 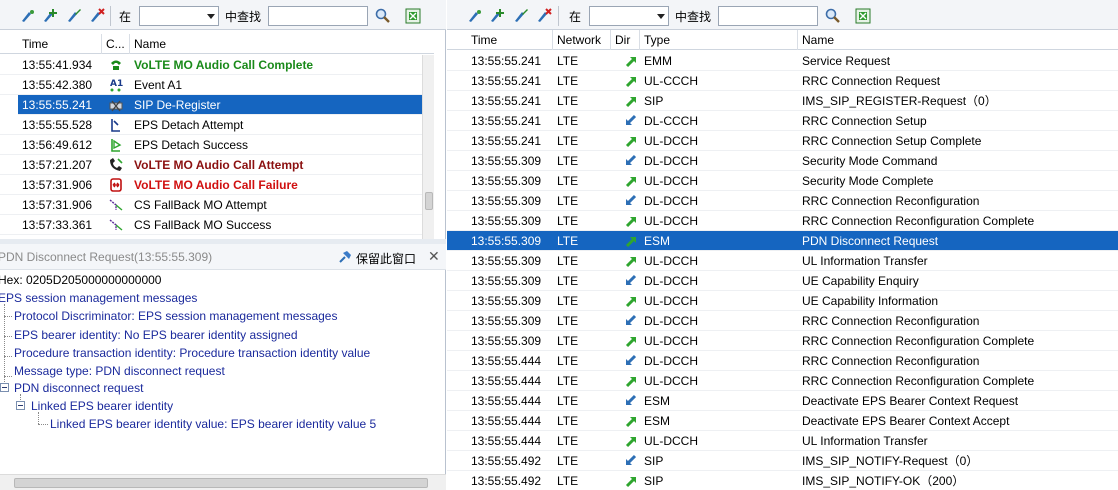 What do you see at coordinates (28, 16) in the screenshot?
I see `filter-events-icon` at bounding box center [28, 16].